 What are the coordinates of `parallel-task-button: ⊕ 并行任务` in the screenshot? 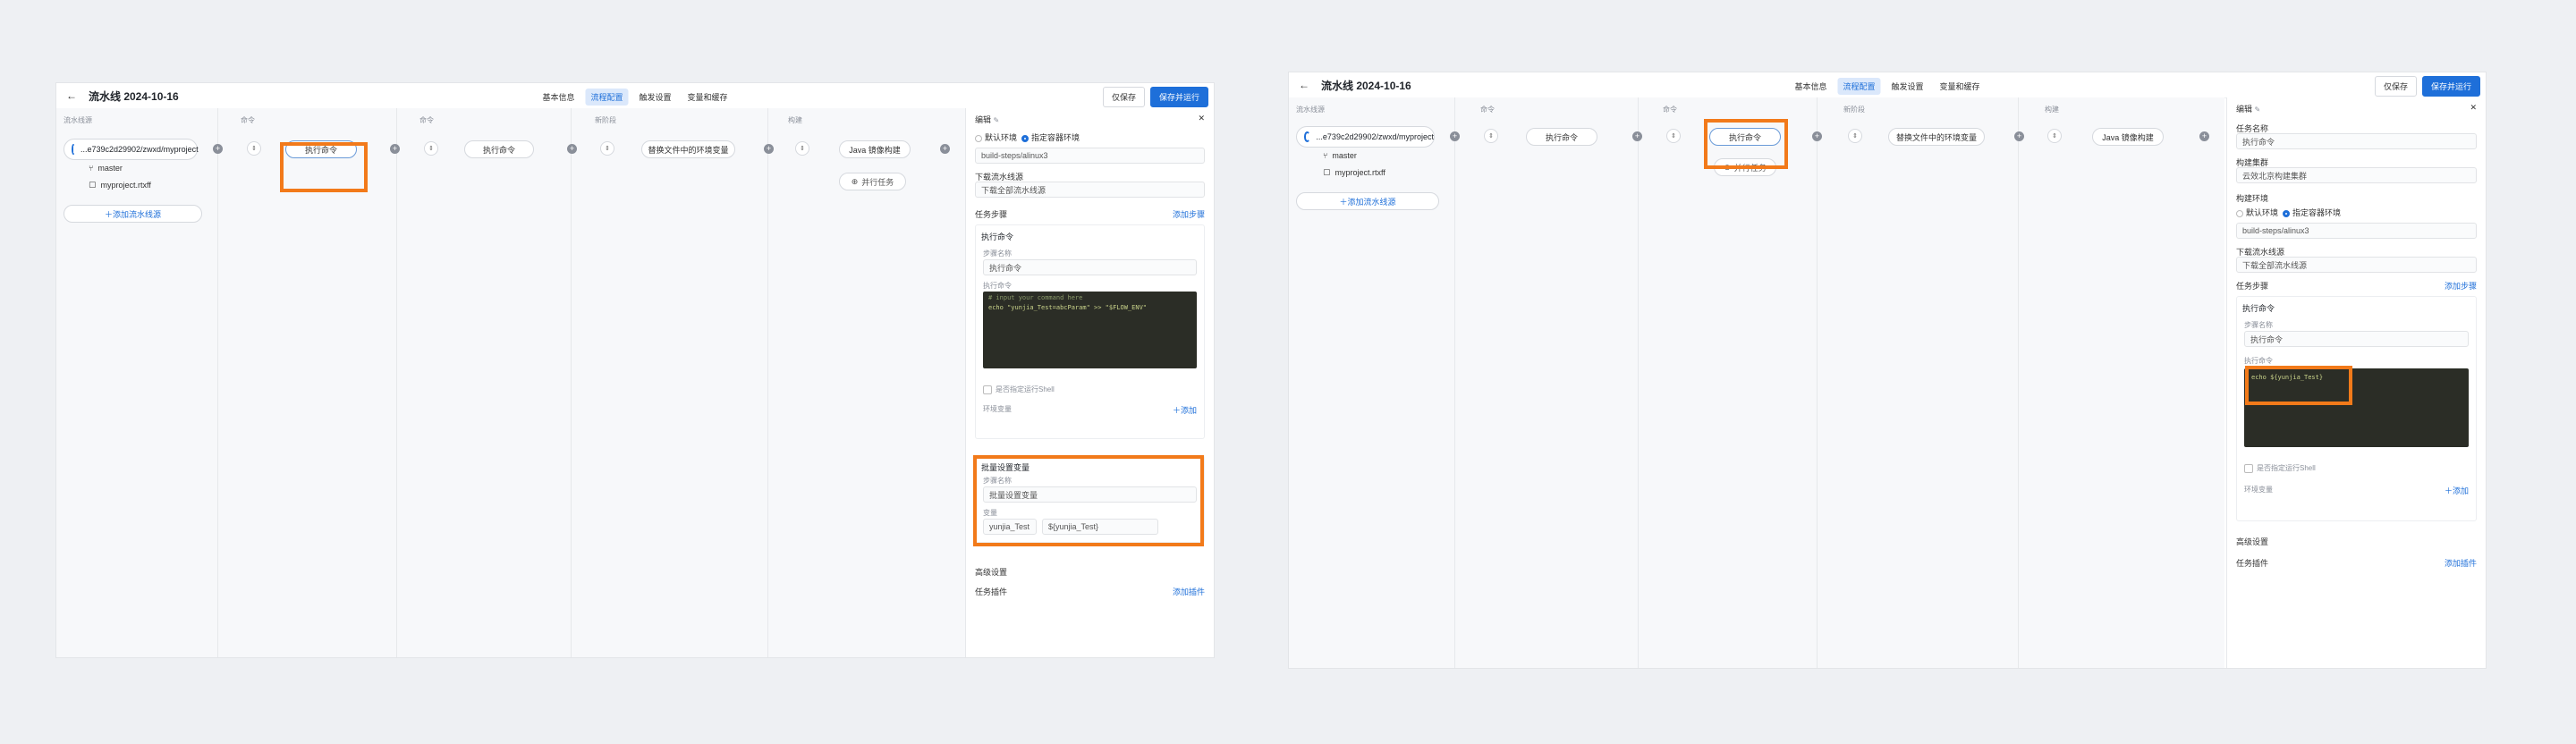 It's located at (872, 181).